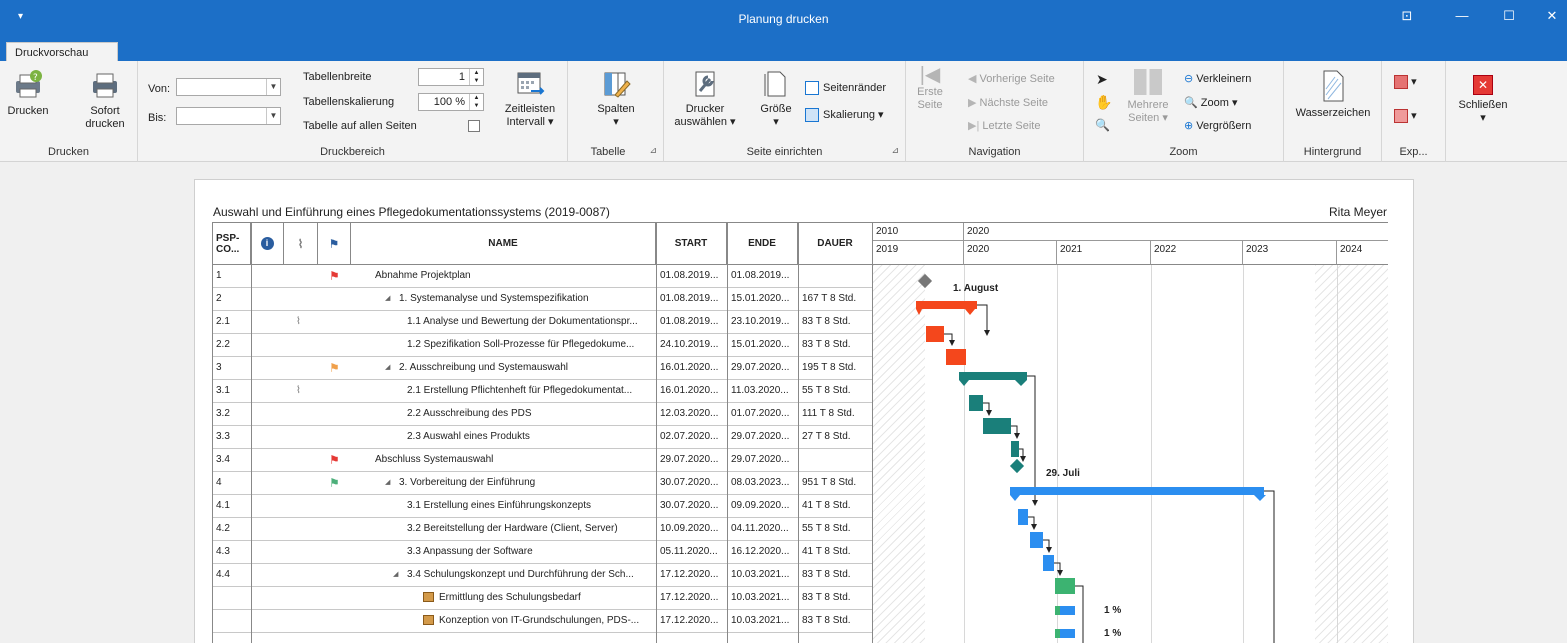 The height and width of the screenshot is (643, 1567). What do you see at coordinates (1483, 97) in the screenshot?
I see `schliessen-button: ✕ Schließen ▾` at bounding box center [1483, 97].